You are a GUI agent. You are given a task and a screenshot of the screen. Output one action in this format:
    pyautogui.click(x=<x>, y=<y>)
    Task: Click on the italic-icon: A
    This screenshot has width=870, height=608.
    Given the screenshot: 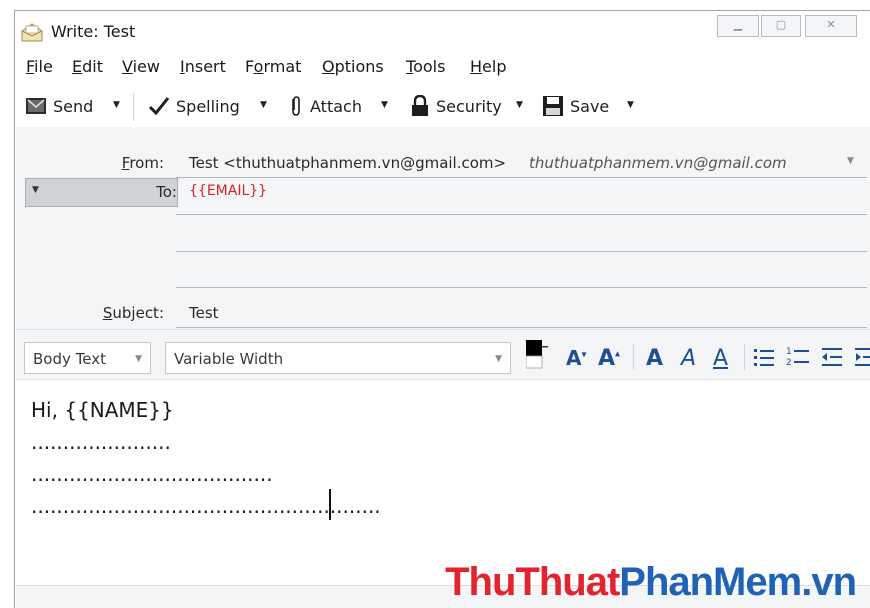 What is the action you would take?
    pyautogui.click(x=688, y=358)
    